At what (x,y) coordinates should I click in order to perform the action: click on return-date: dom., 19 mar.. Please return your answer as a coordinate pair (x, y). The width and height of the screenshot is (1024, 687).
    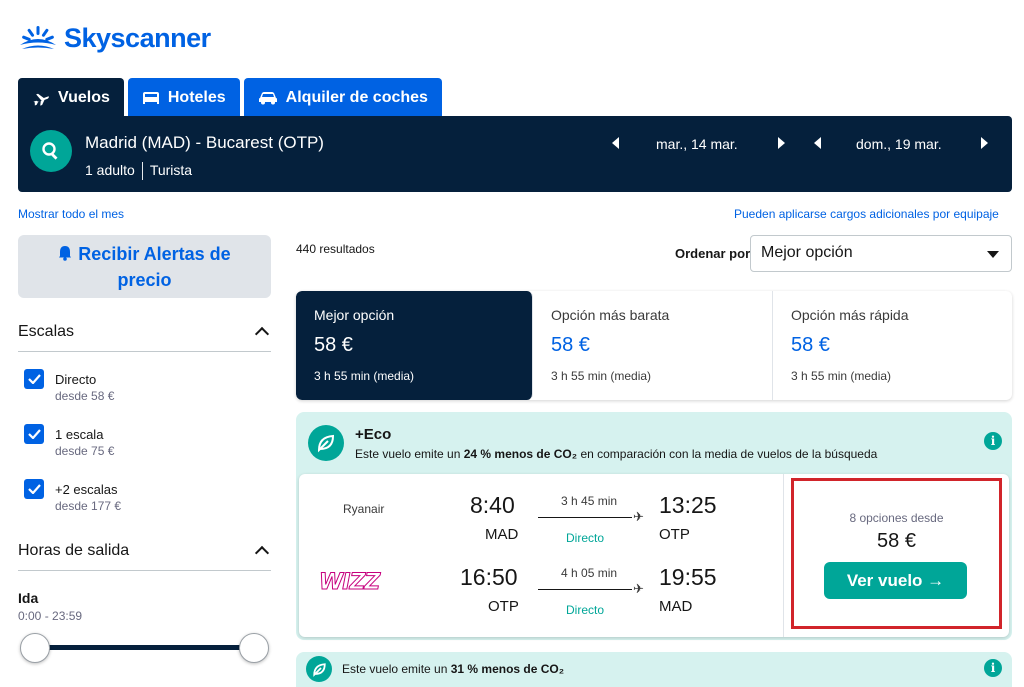
    Looking at the image, I should click on (899, 144).